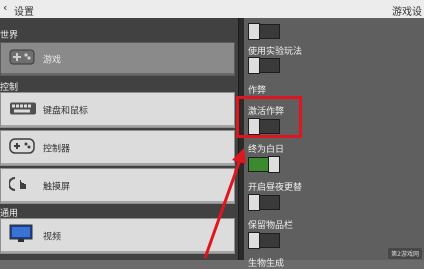 This screenshot has width=424, height=269. What do you see at coordinates (405, 253) in the screenshot?
I see `watermark: 第2游戏网` at bounding box center [405, 253].